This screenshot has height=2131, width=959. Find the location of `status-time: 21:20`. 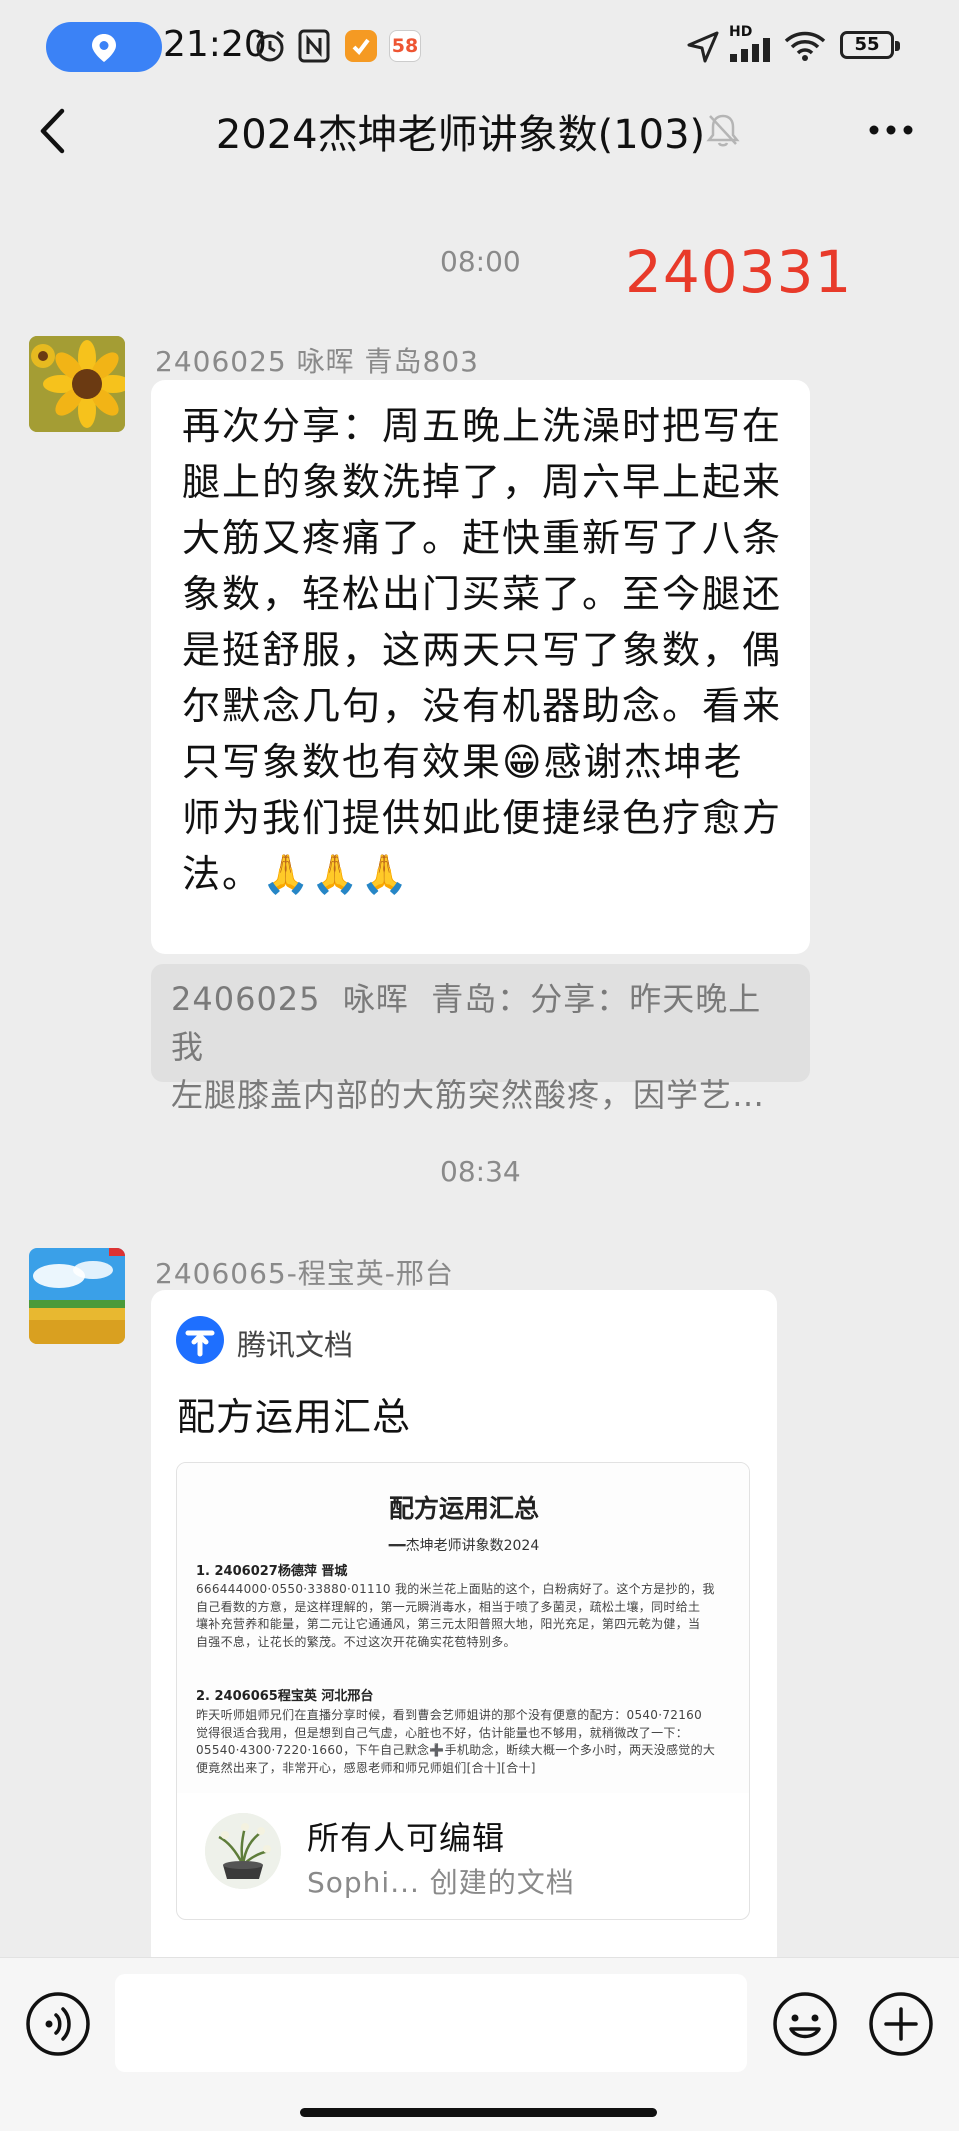

status-time: 21:20 is located at coordinates (215, 44).